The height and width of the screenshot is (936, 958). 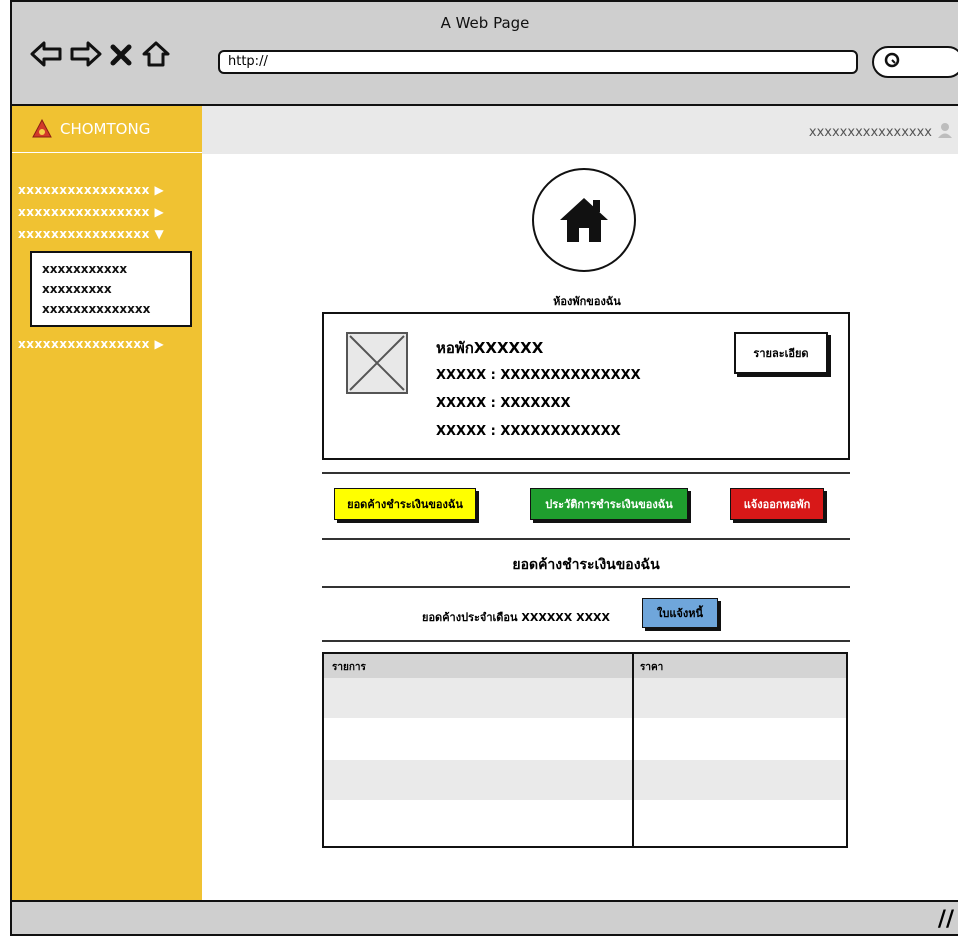 I want to click on monthly-balance-label: ยอดค้างประจำเดือน XXXXXX XXXX, so click(x=516, y=617).